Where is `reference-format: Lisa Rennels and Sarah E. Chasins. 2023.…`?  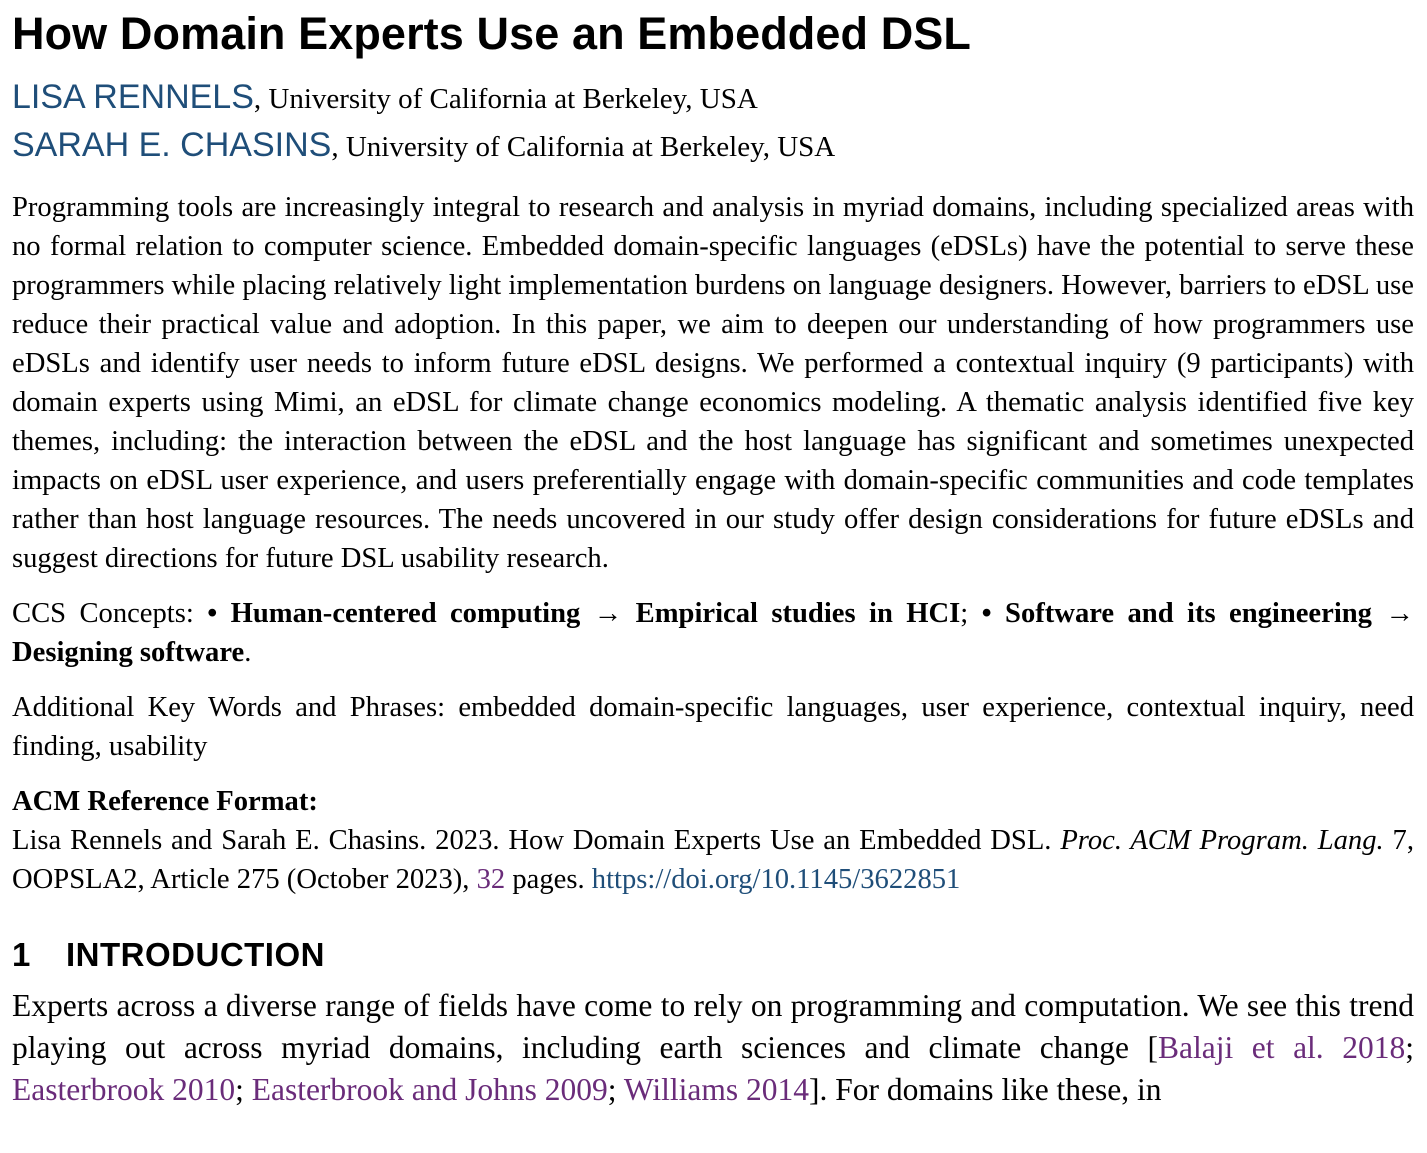
reference-format: Lisa Rennels and Sarah E. Chasins. 2023.… is located at coordinates (713, 860).